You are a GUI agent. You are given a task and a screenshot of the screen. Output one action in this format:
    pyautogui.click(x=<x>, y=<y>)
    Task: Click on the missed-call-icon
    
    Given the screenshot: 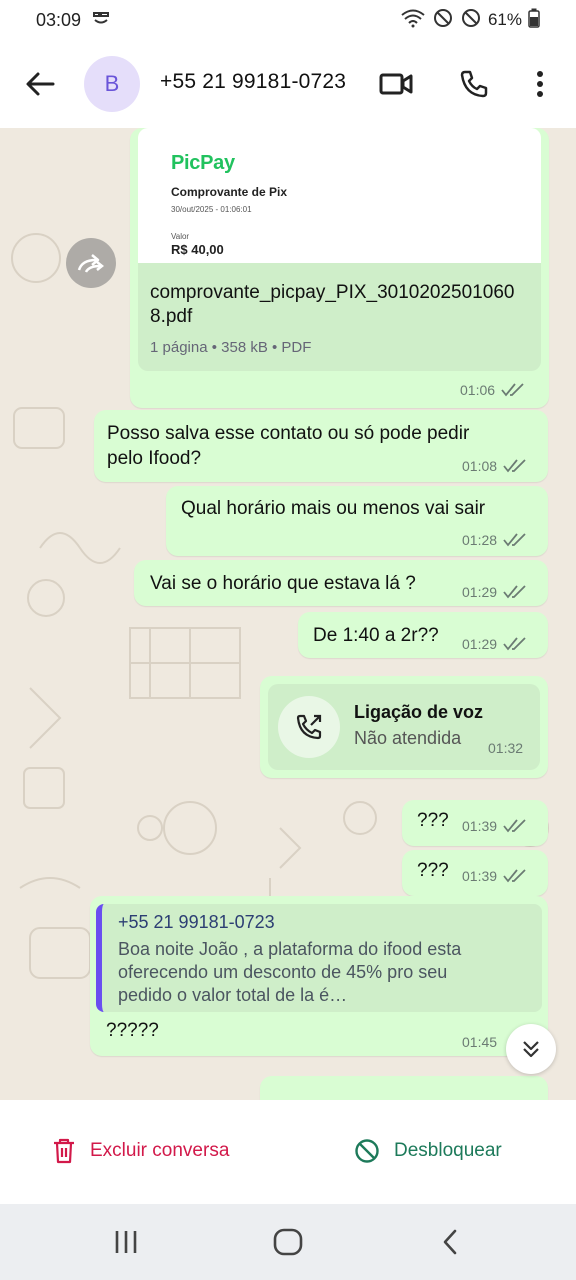 What is the action you would take?
    pyautogui.click(x=309, y=727)
    